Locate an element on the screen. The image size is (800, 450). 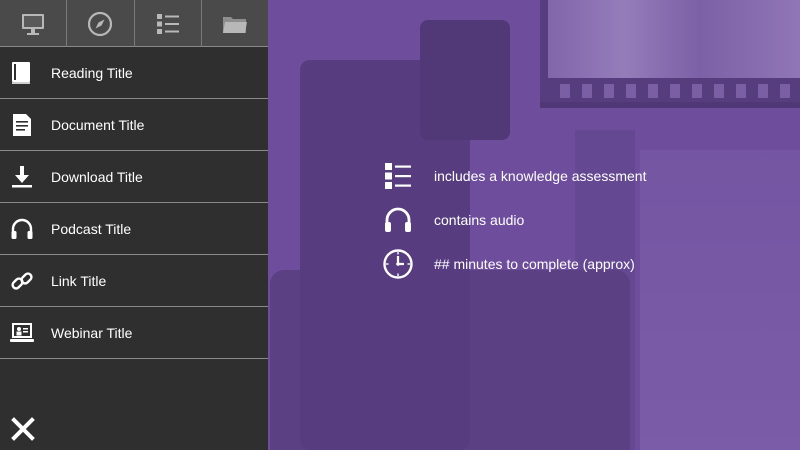
legend-row-audio: contains audio is located at coordinates (513, 220).